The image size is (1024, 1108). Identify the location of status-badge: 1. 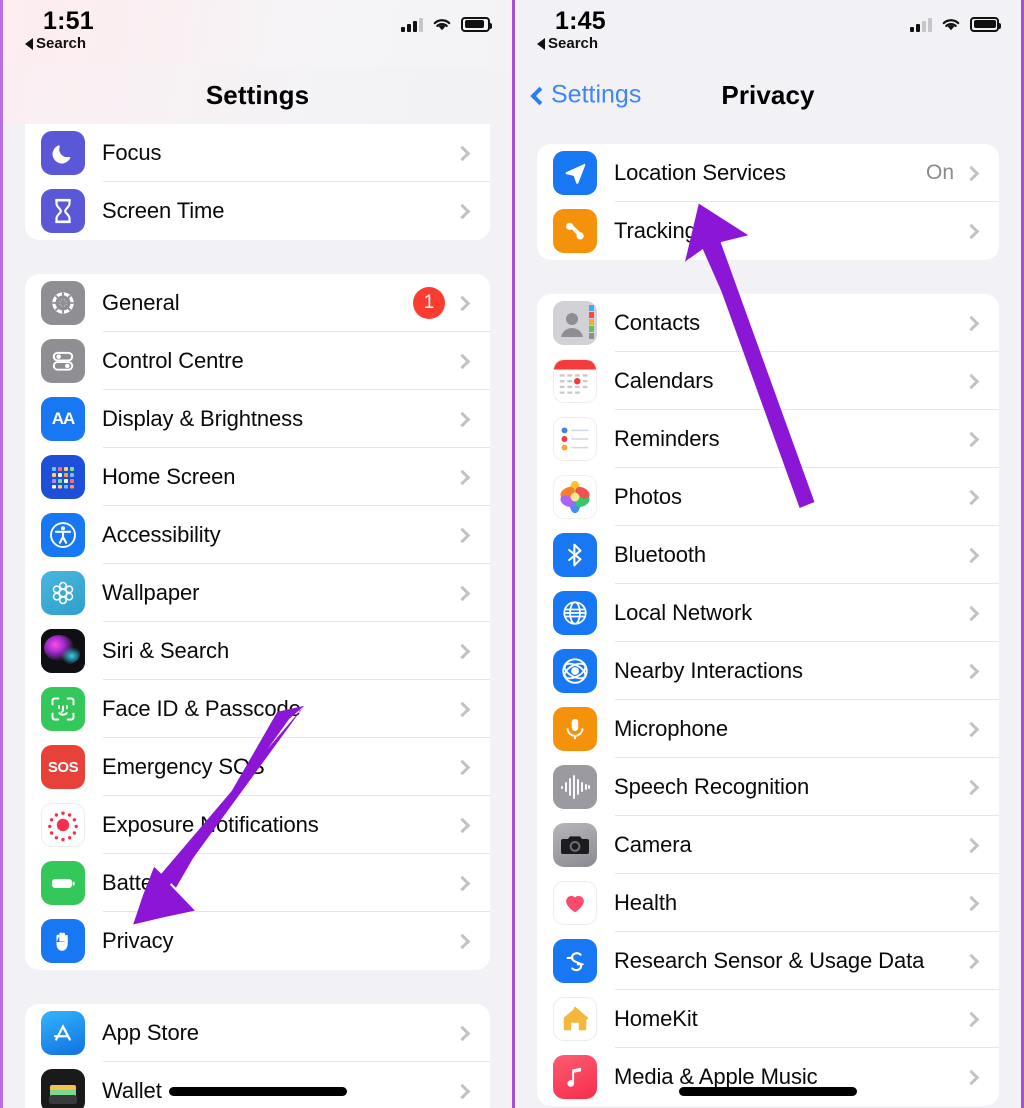
(429, 303).